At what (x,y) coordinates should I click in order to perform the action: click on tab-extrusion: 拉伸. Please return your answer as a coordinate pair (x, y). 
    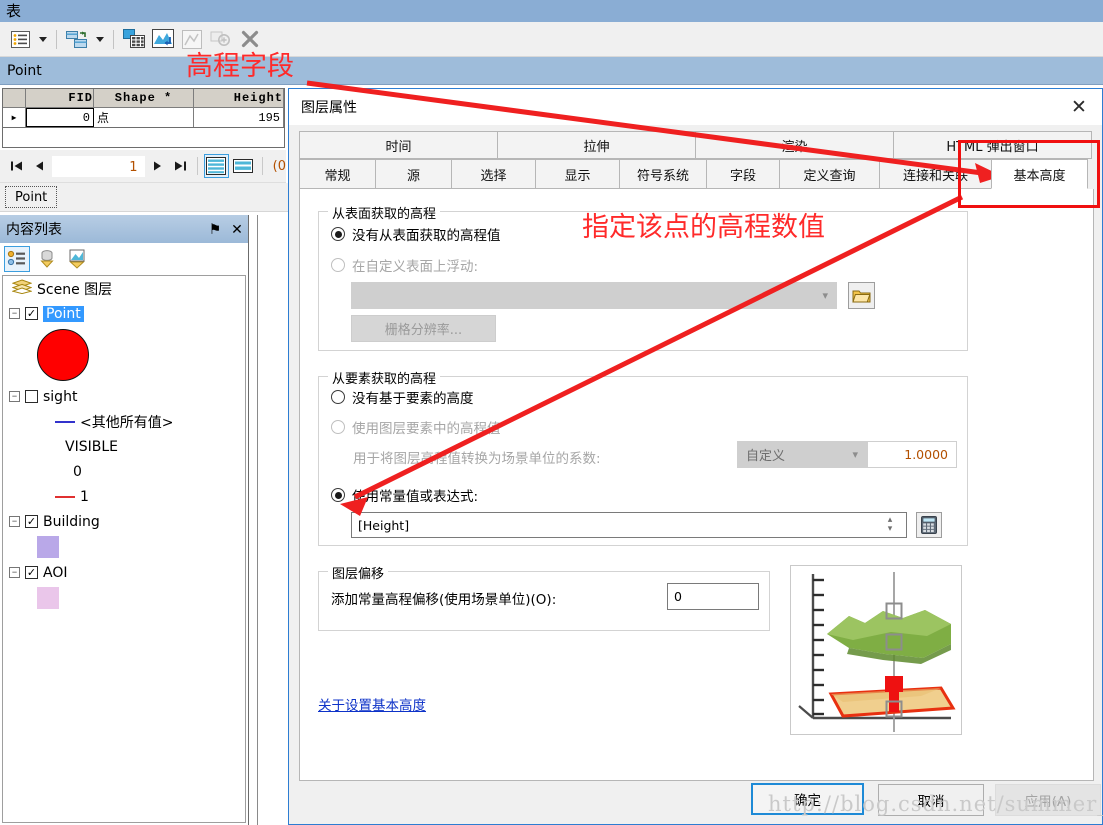
    Looking at the image, I should click on (596, 145).